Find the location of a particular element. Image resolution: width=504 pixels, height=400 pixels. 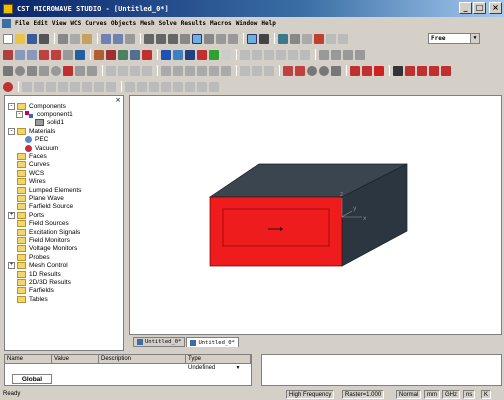

port-icon is located at coordinates (99, 54).